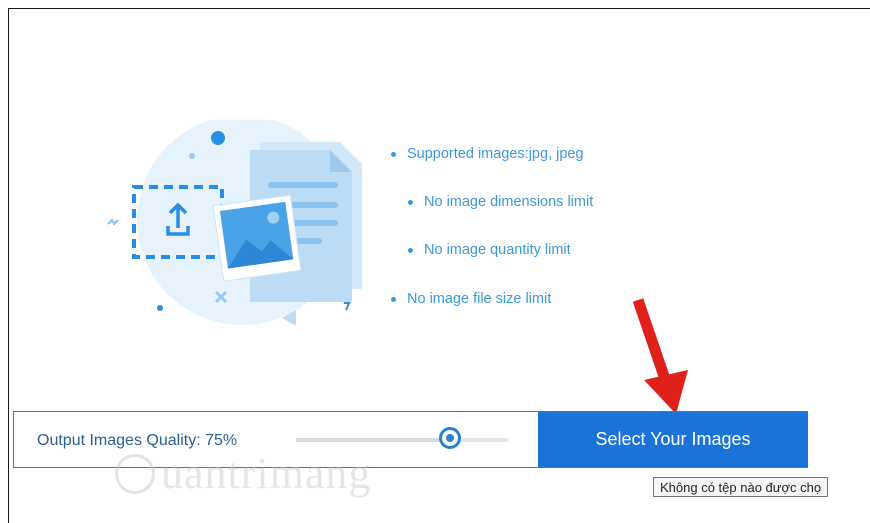 The height and width of the screenshot is (523, 870). I want to click on slider-thumb-dot, so click(450, 438).